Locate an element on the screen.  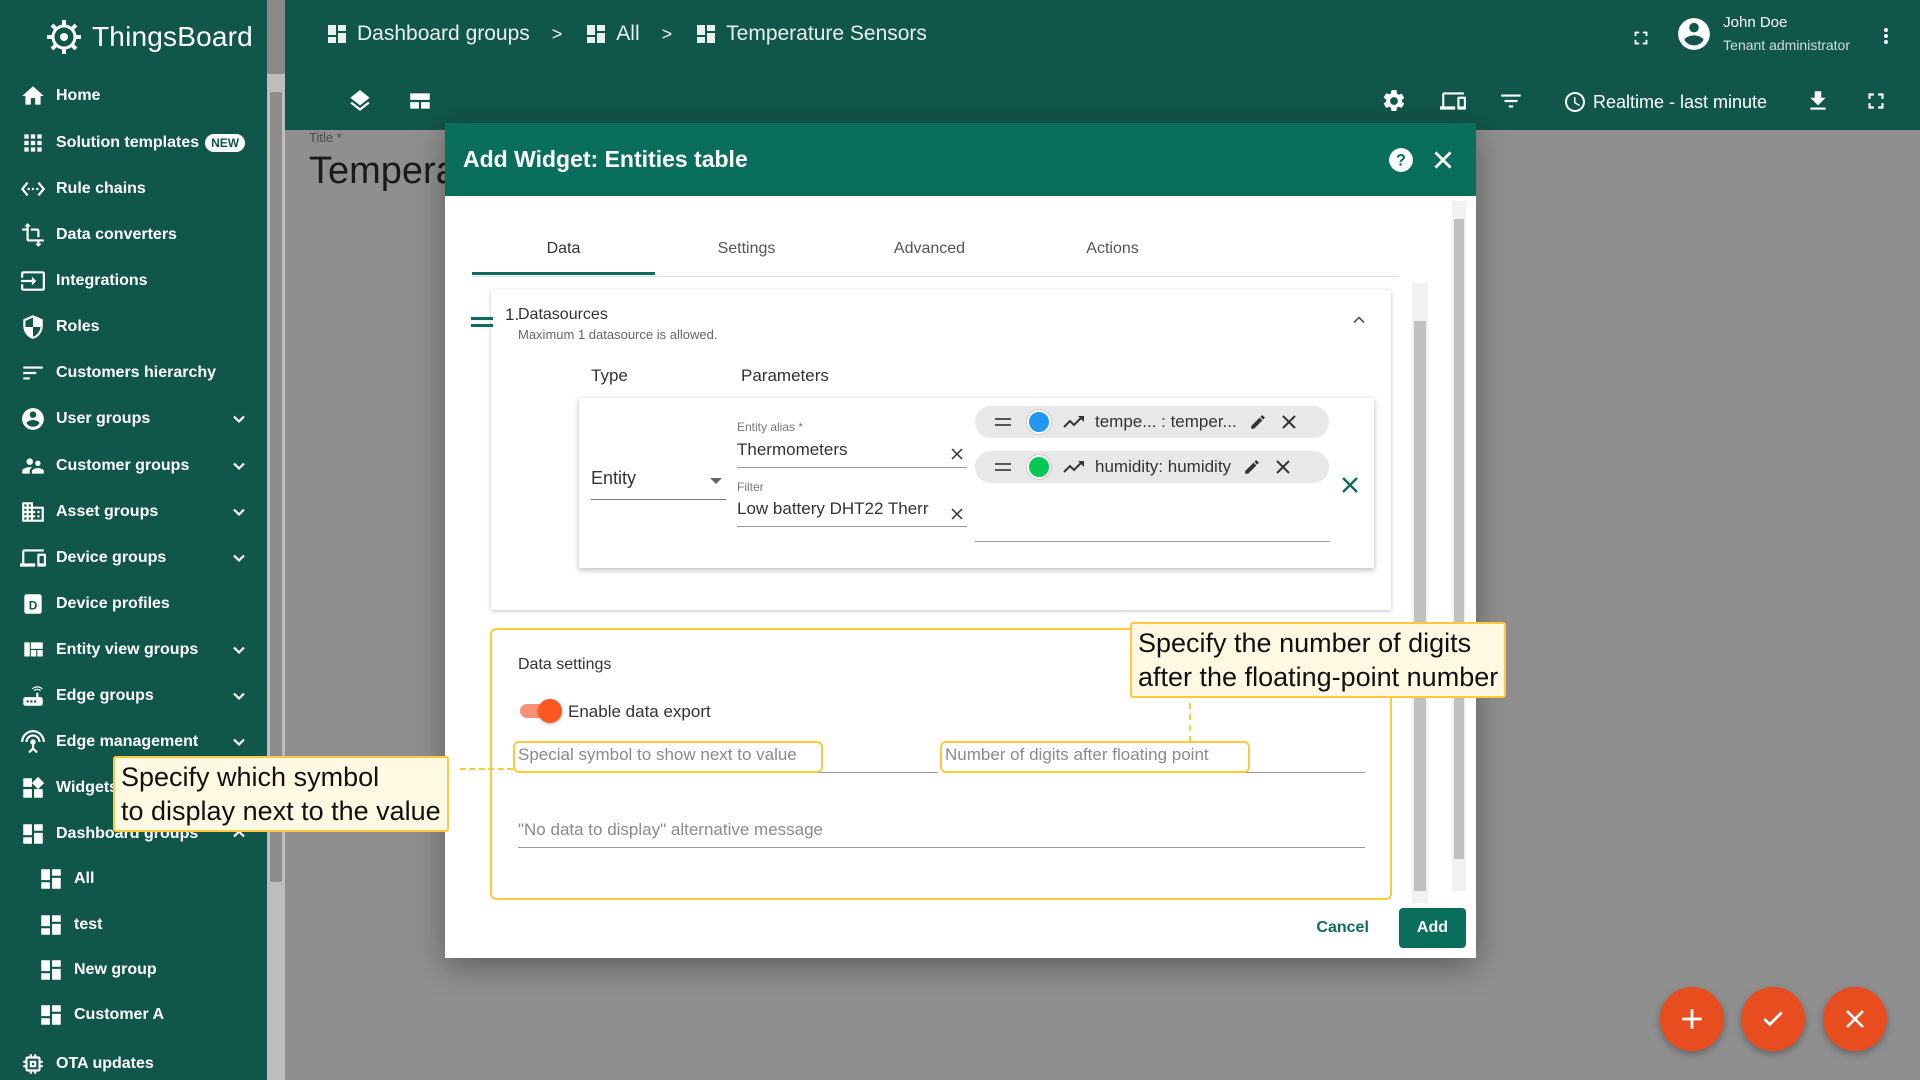
close-icon is located at coordinates (1443, 160).